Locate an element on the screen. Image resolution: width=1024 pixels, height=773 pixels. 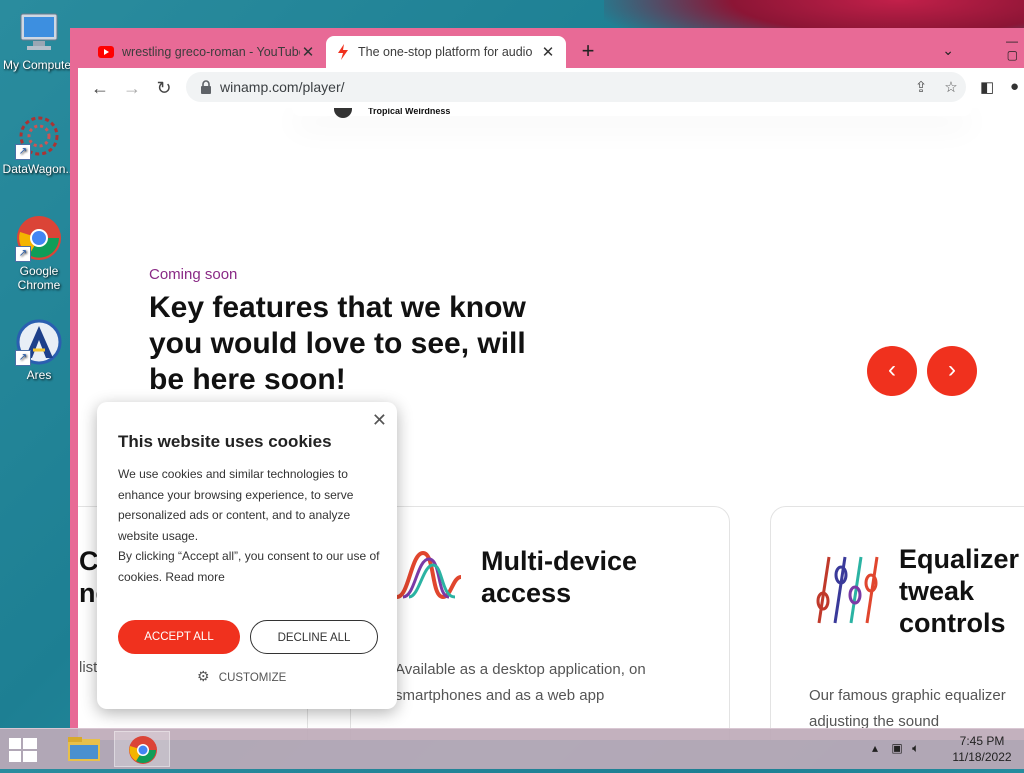
reload-icon: ↻ is located at coordinates (164, 88).